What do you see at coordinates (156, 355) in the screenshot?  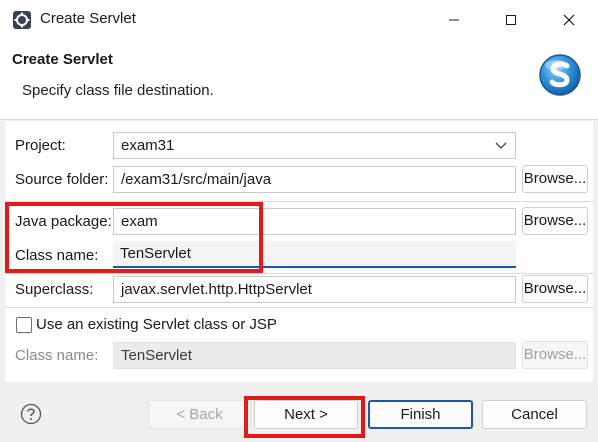 I see `existing-class-name-value: TenServlet` at bounding box center [156, 355].